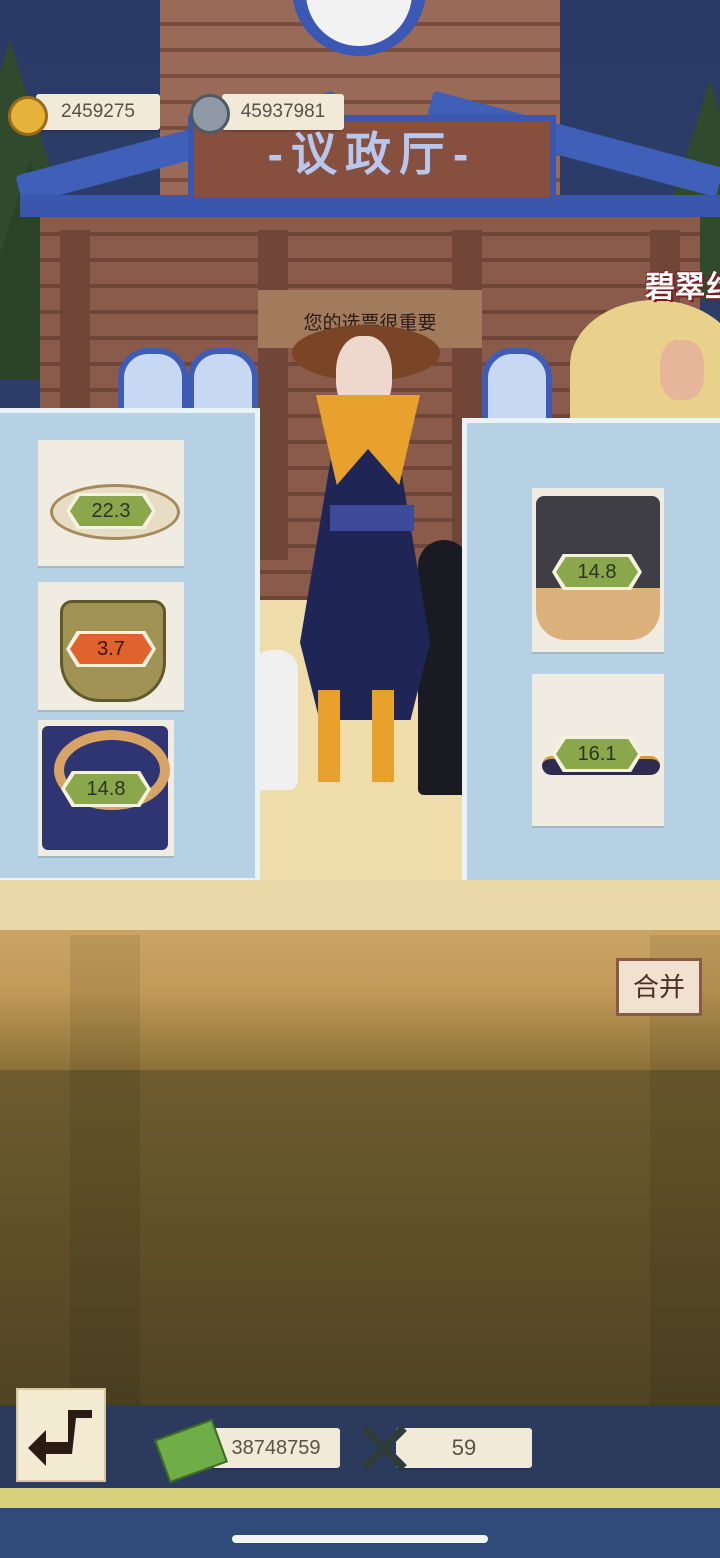  I want to click on item-value-badge: 16.1, so click(597, 754).